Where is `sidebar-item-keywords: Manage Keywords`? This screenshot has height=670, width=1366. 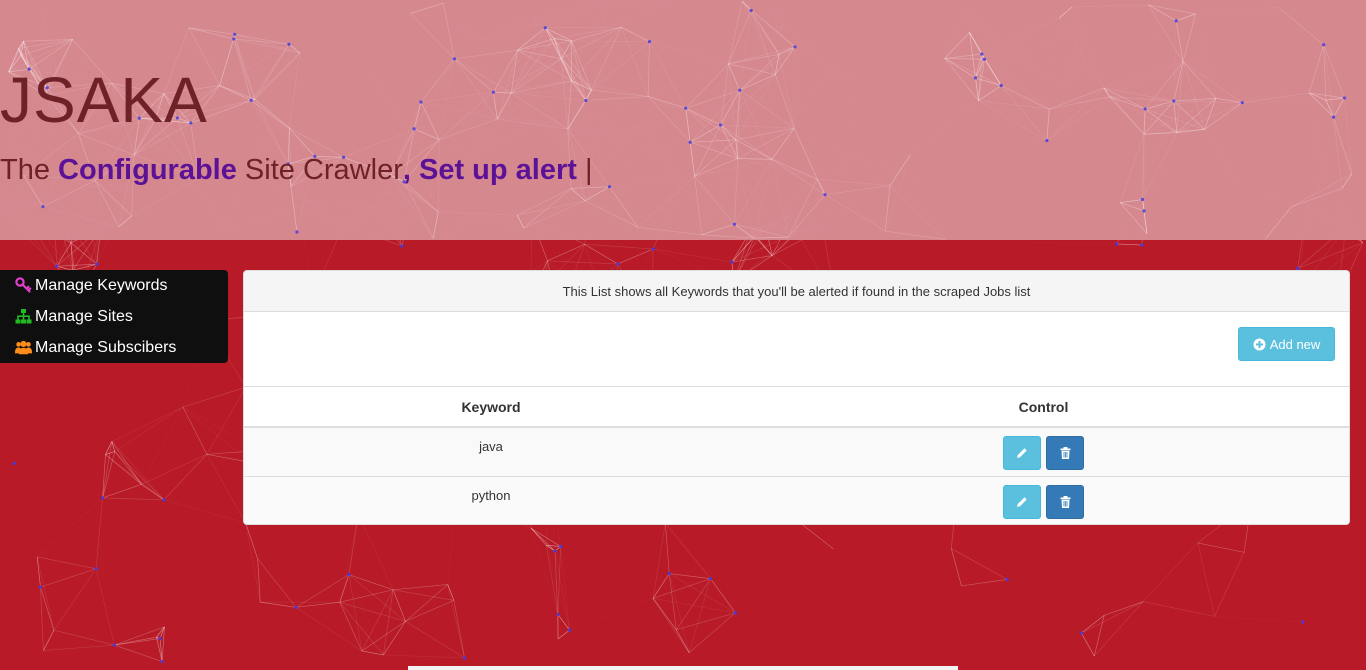 sidebar-item-keywords: Manage Keywords is located at coordinates (114, 285).